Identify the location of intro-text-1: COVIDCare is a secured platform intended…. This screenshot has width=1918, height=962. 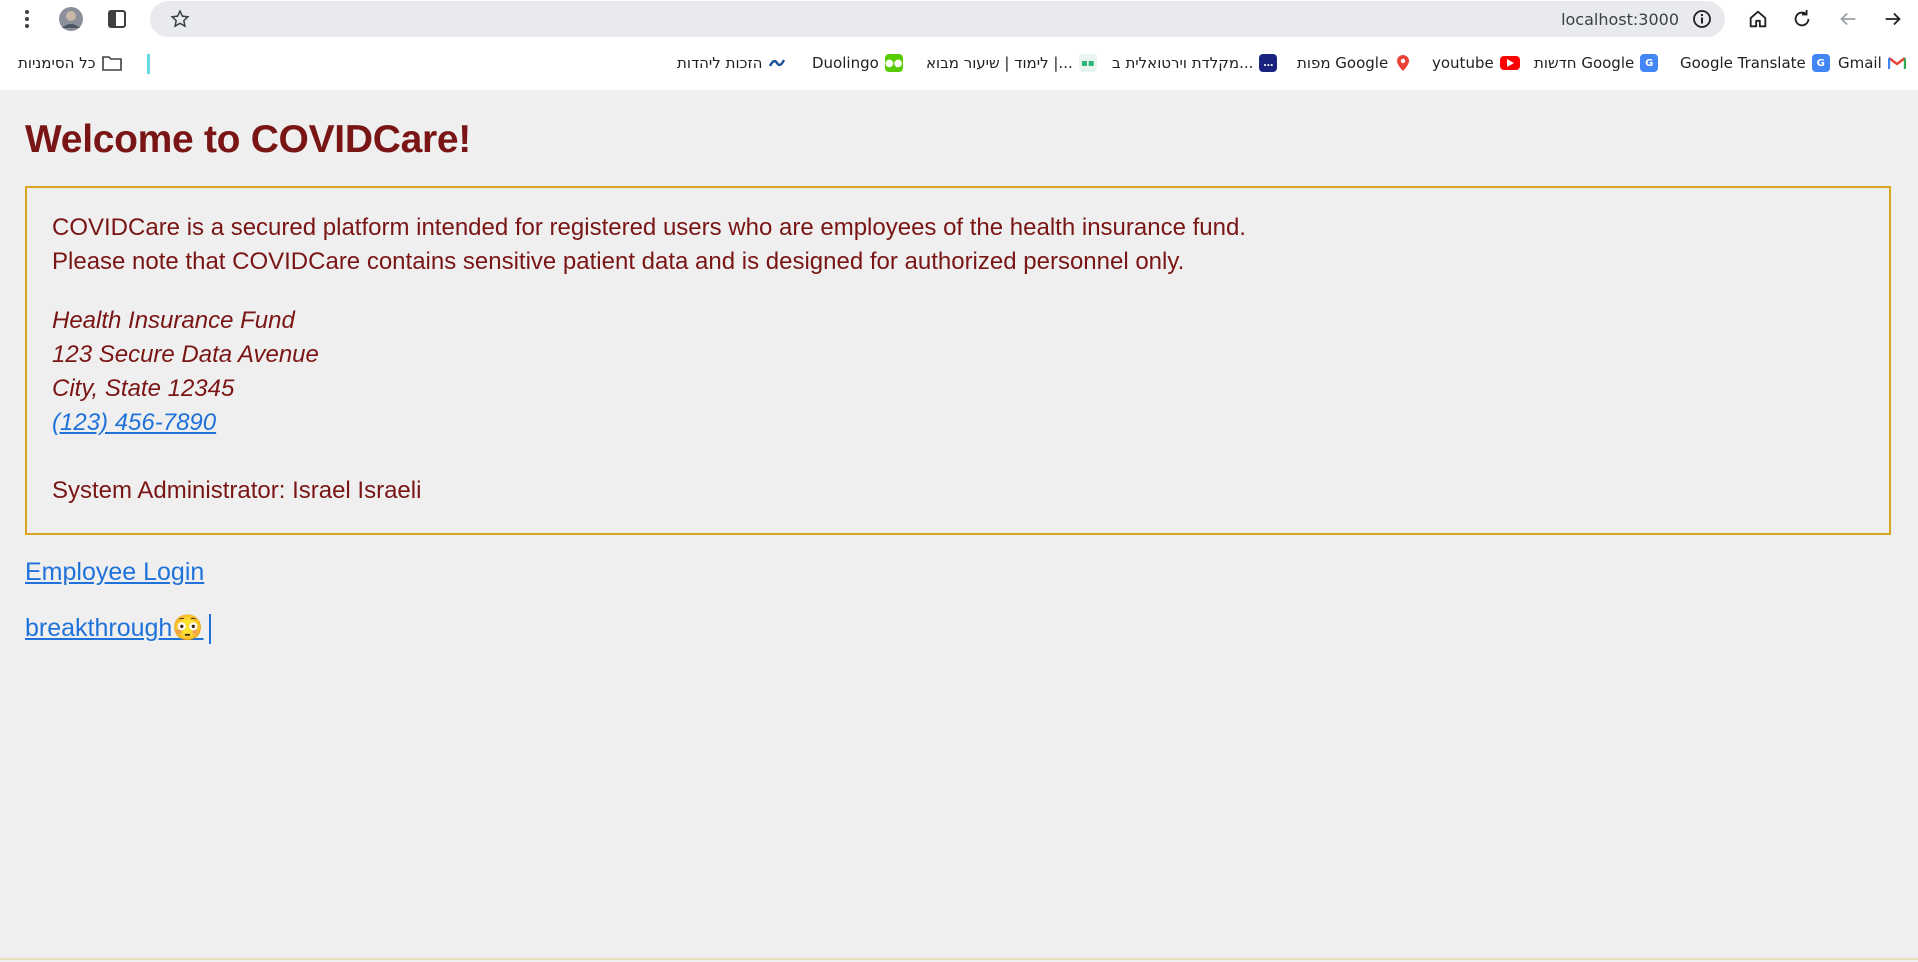
(649, 227).